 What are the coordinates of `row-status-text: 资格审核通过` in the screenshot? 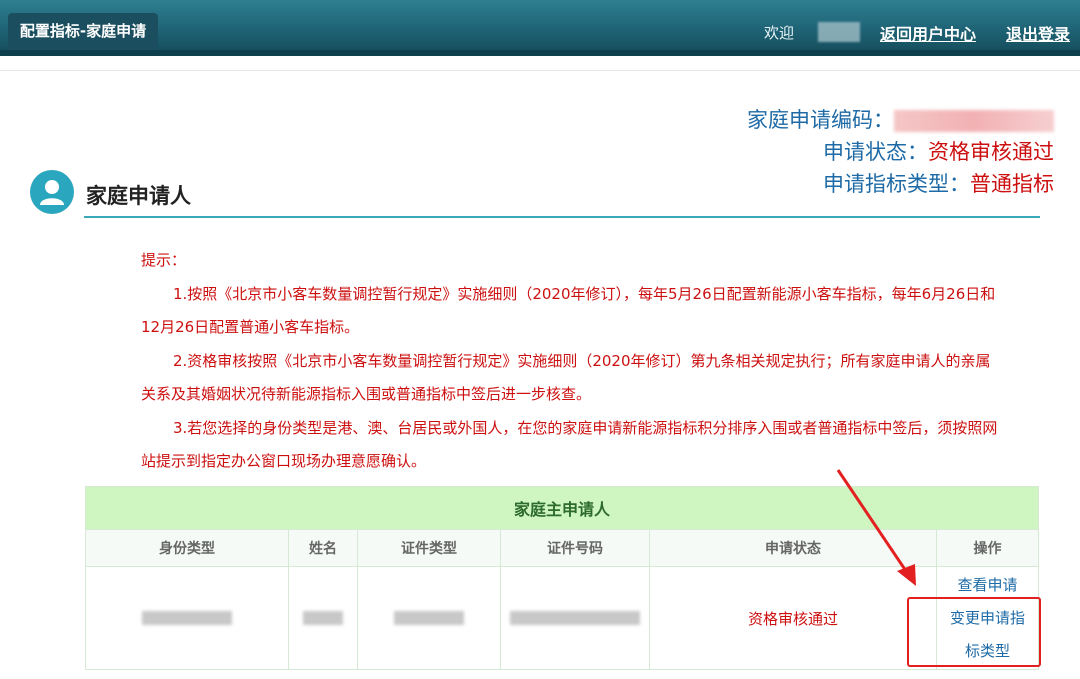 It's located at (792, 618).